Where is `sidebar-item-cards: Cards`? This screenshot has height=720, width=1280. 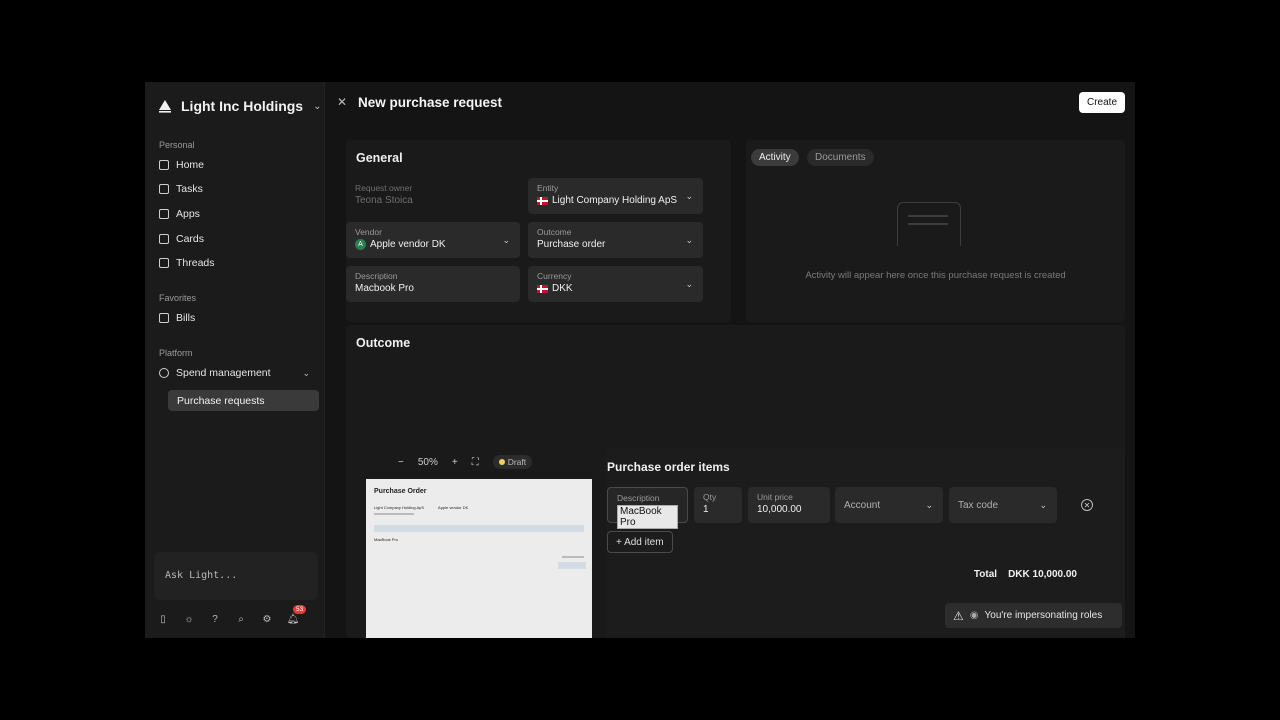
sidebar-item-cards: Cards is located at coordinates (181, 239).